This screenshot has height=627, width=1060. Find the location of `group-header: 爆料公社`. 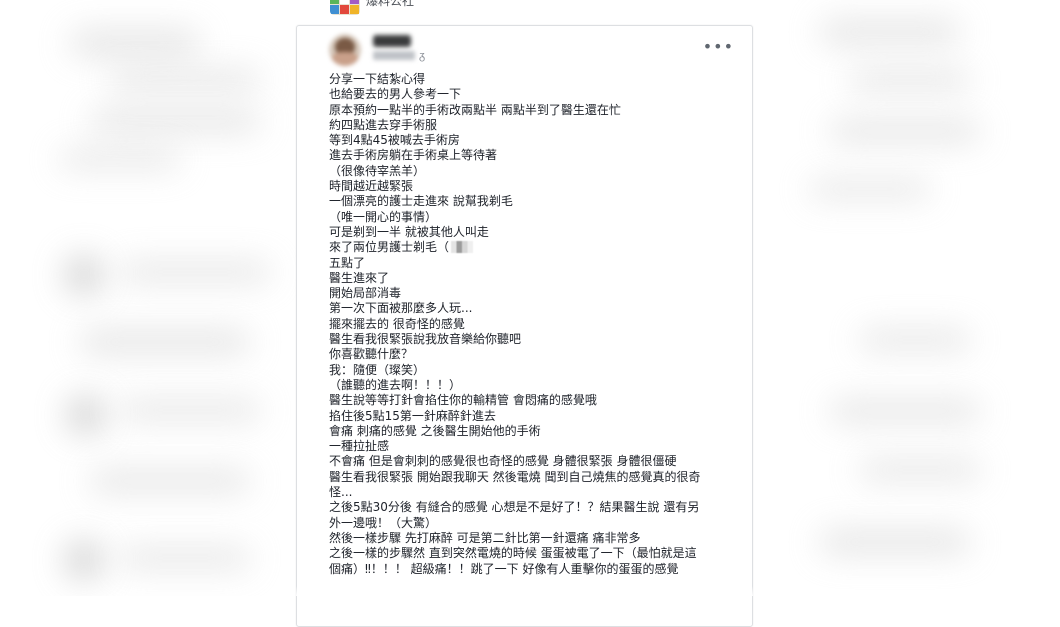

group-header: 爆料公社 is located at coordinates (372, 7).